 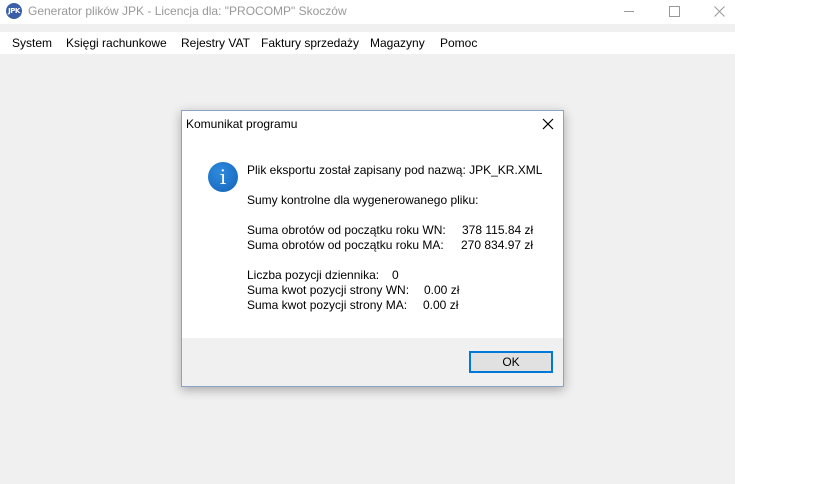 I want to click on menu-item-pomoc: Pomoc, so click(x=458, y=43).